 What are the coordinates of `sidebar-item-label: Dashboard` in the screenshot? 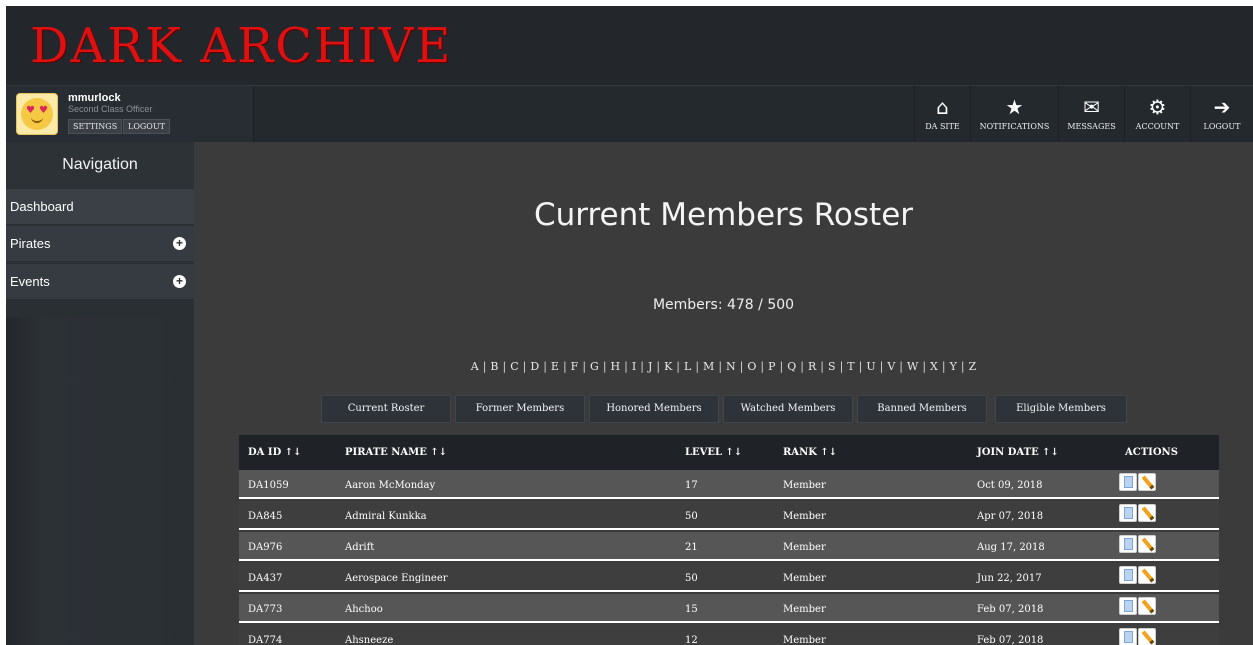 It's located at (42, 206).